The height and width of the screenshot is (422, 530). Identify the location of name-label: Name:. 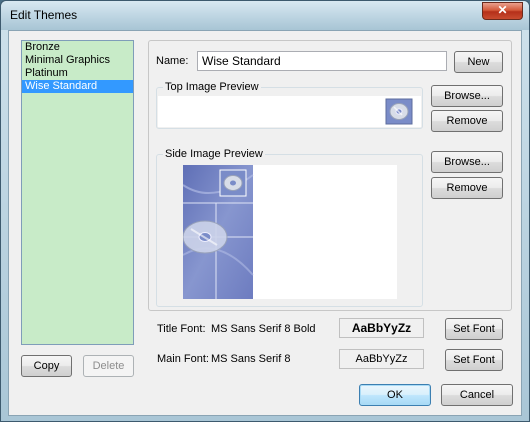
(172, 61).